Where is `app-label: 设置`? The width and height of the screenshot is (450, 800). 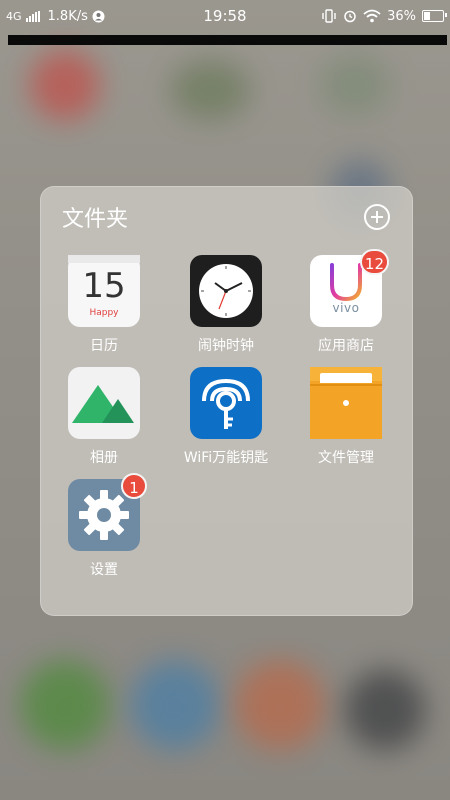 app-label: 设置 is located at coordinates (104, 570).